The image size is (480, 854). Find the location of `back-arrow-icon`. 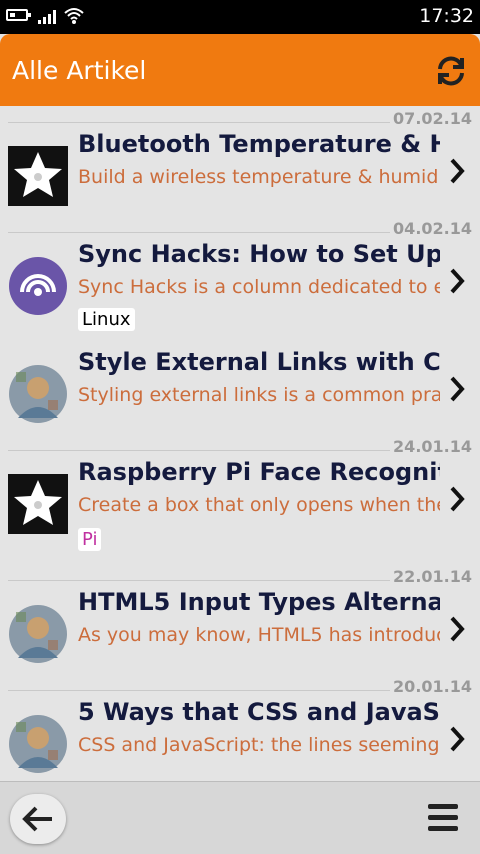

back-arrow-icon is located at coordinates (37, 819).